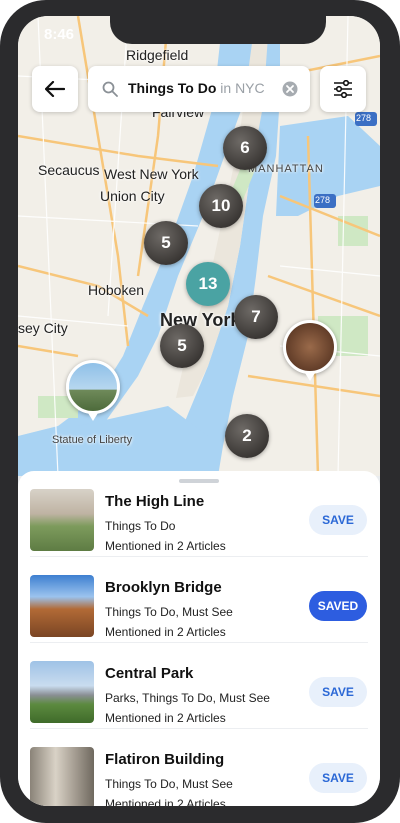 The width and height of the screenshot is (400, 823). Describe the element at coordinates (155, 501) in the screenshot. I see `place-title: The High Line` at that location.